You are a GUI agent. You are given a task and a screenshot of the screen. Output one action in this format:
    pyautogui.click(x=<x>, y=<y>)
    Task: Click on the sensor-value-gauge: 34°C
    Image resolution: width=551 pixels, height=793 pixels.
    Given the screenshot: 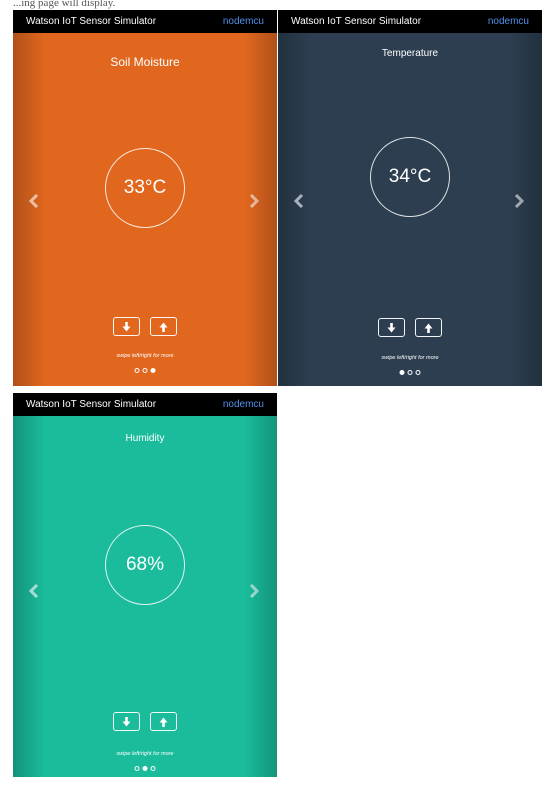 What is the action you would take?
    pyautogui.click(x=410, y=177)
    